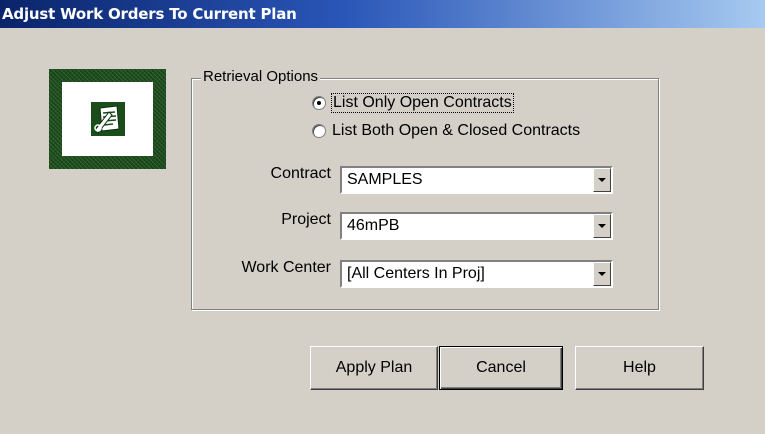 This screenshot has width=765, height=434. Describe the element at coordinates (382, 14) in the screenshot. I see `title-bar: Adjust Work Orders To Current Plan` at that location.